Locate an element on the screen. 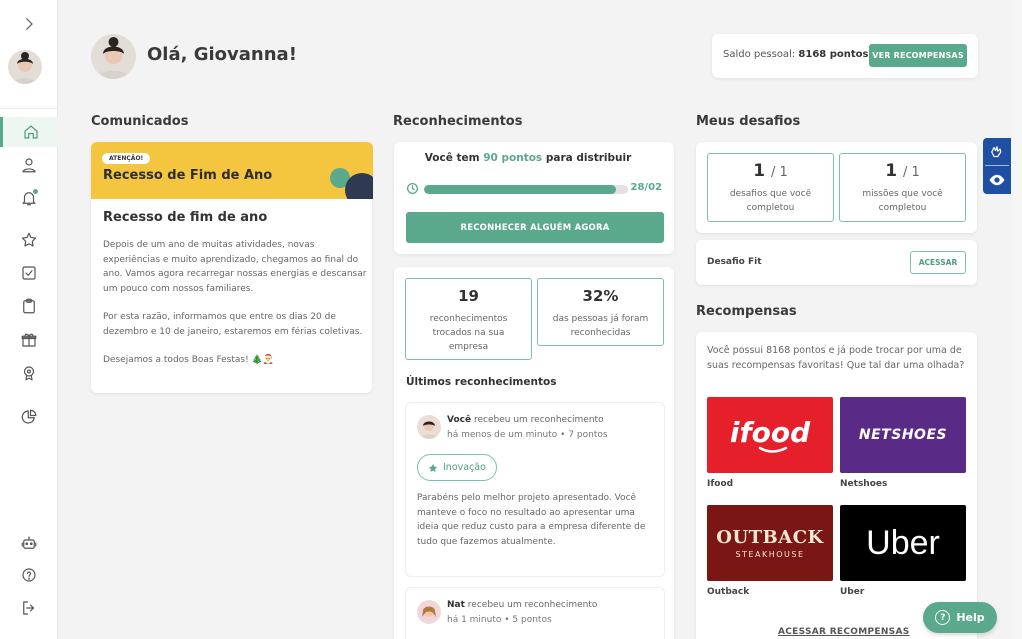  sidebar-item-notifications is located at coordinates (29, 198).